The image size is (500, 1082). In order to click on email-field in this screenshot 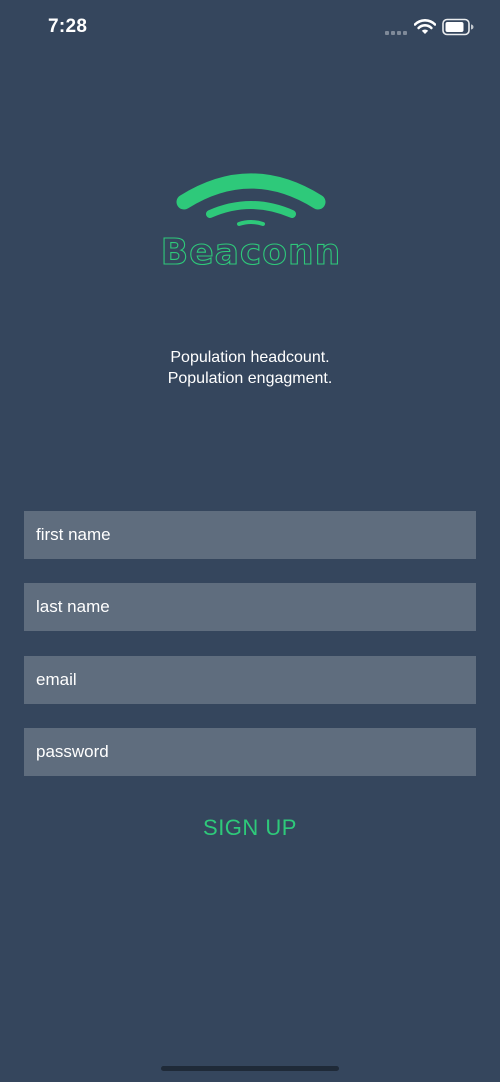, I will do `click(250, 680)`.